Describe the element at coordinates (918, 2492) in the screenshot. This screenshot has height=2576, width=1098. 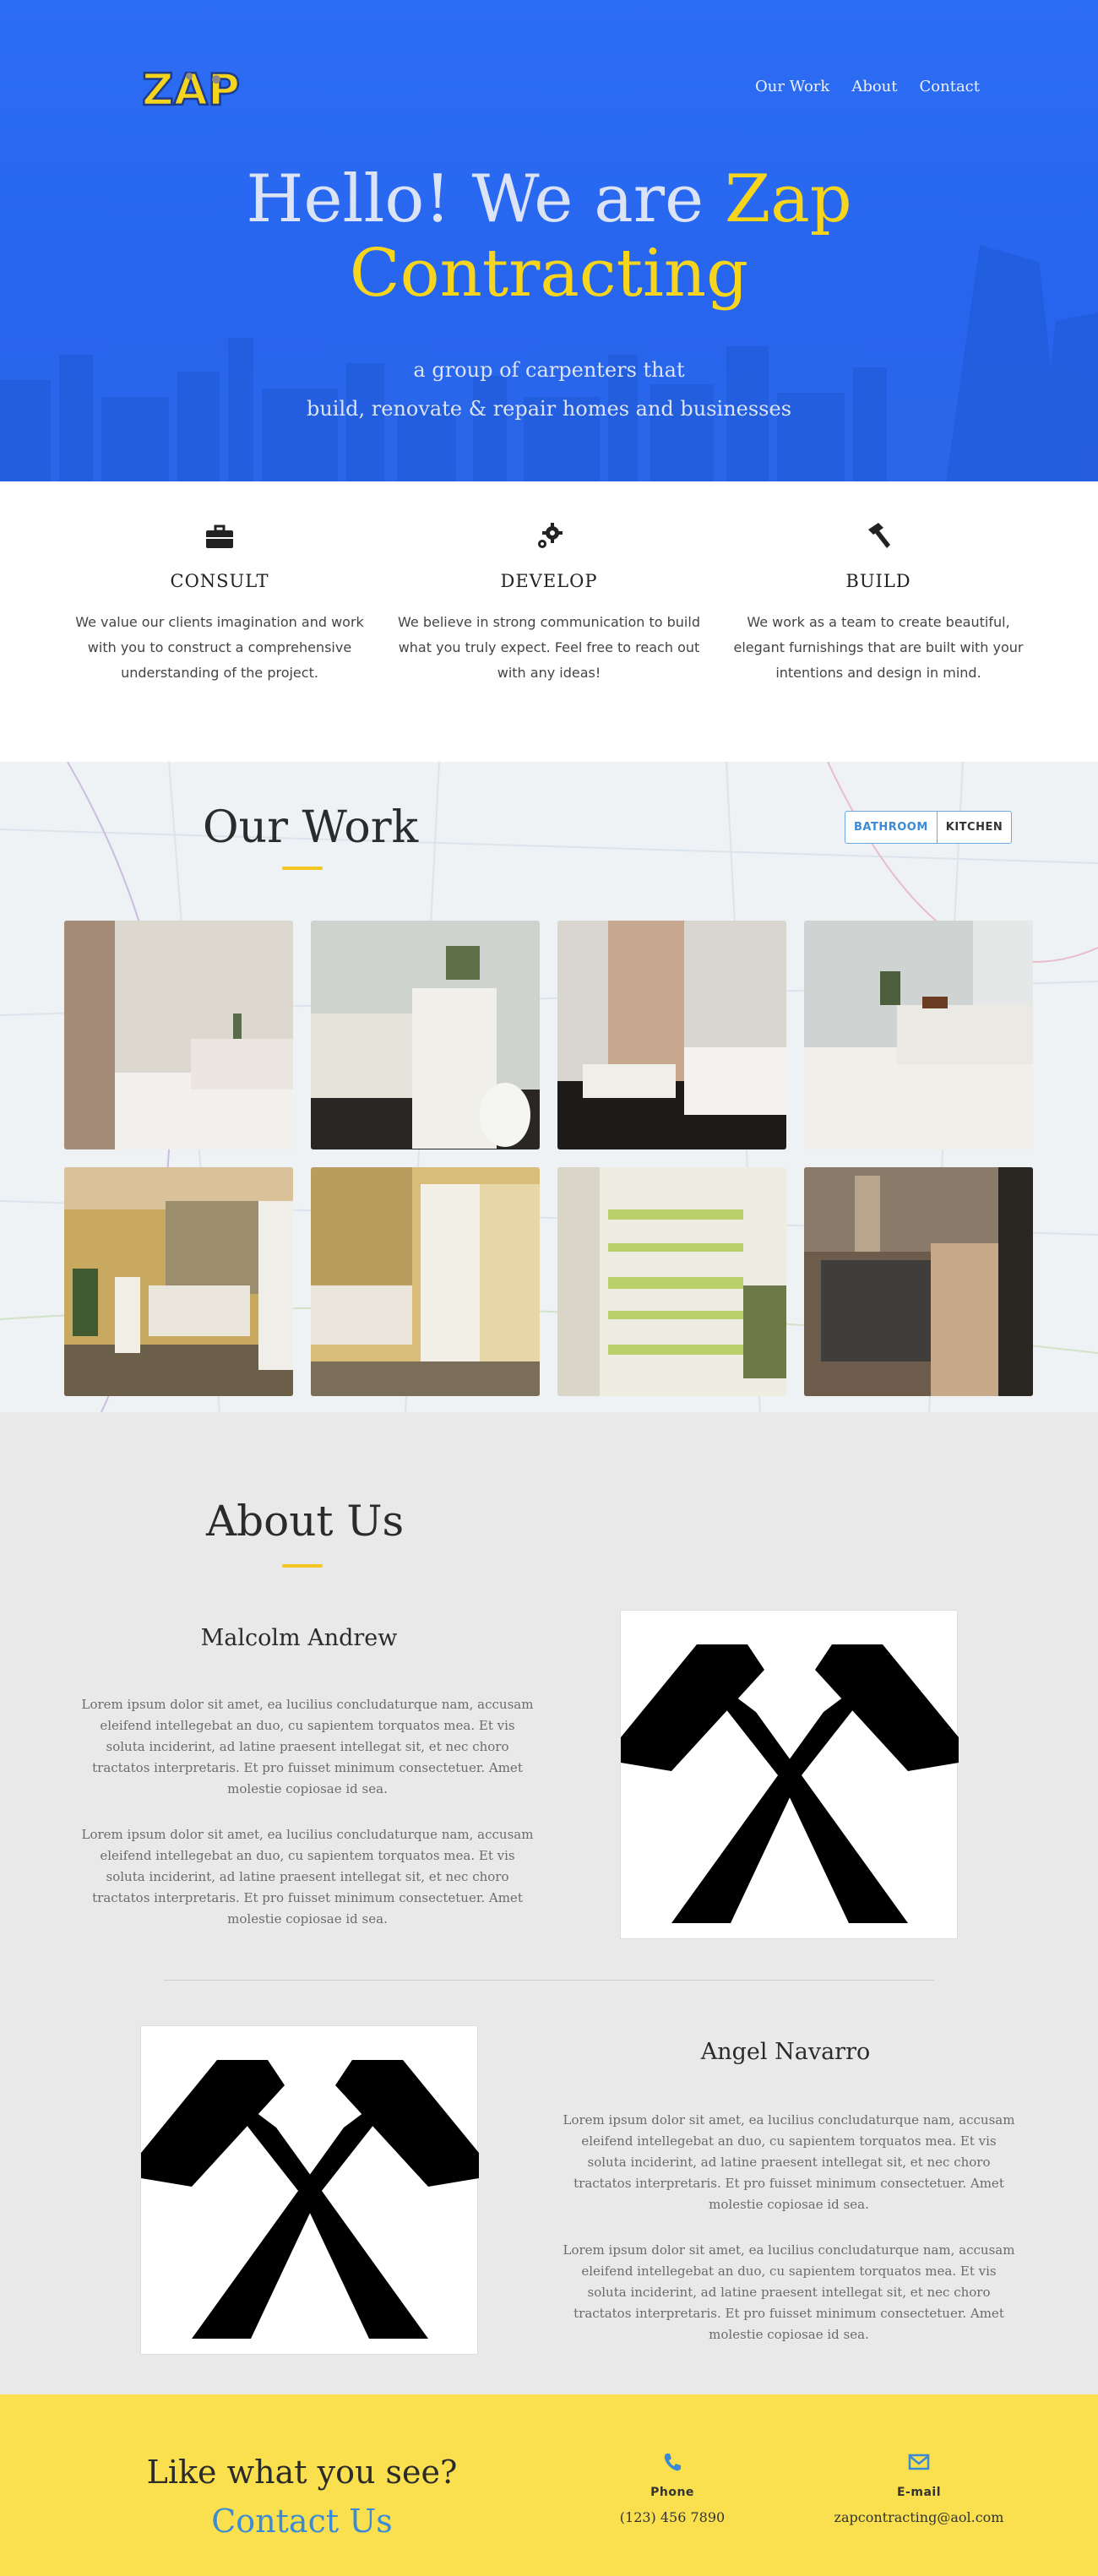
I see `email-label: E-mail` at that location.